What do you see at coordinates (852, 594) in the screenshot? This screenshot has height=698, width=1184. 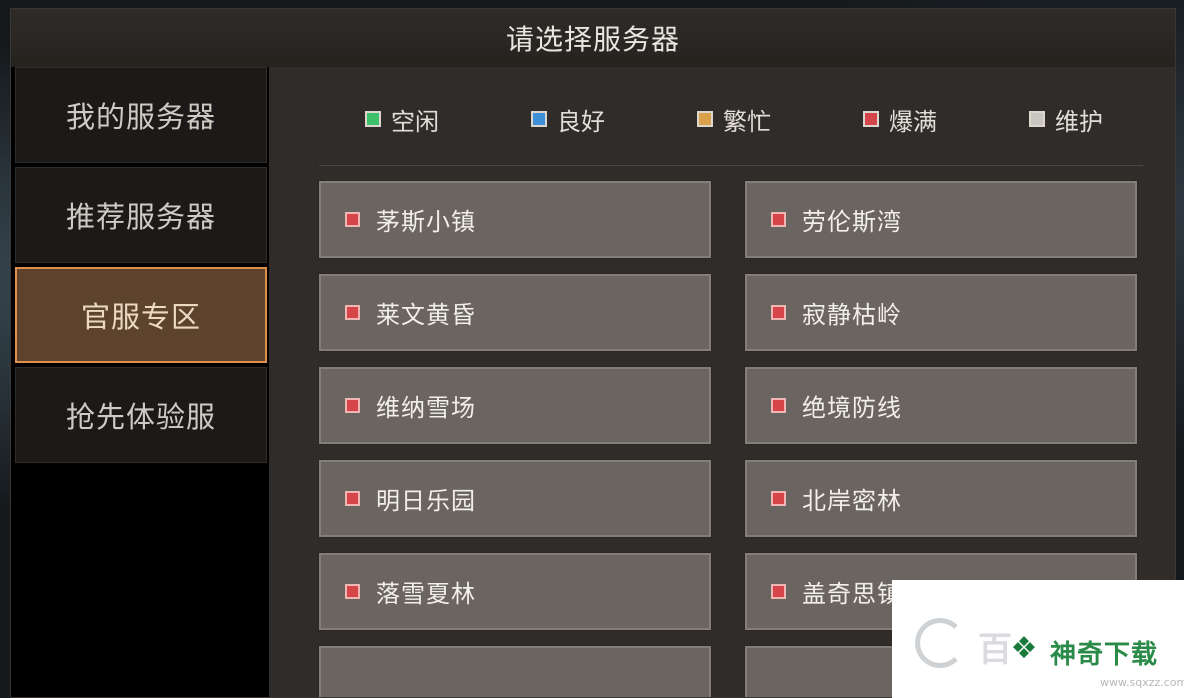 I see `server-name: 盖奇思镇` at bounding box center [852, 594].